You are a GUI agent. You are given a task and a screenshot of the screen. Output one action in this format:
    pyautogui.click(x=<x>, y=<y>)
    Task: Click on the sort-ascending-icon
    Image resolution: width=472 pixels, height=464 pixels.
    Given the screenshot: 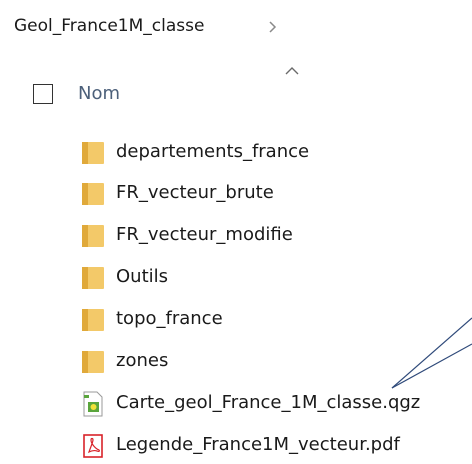 What is the action you would take?
    pyautogui.click(x=292, y=71)
    